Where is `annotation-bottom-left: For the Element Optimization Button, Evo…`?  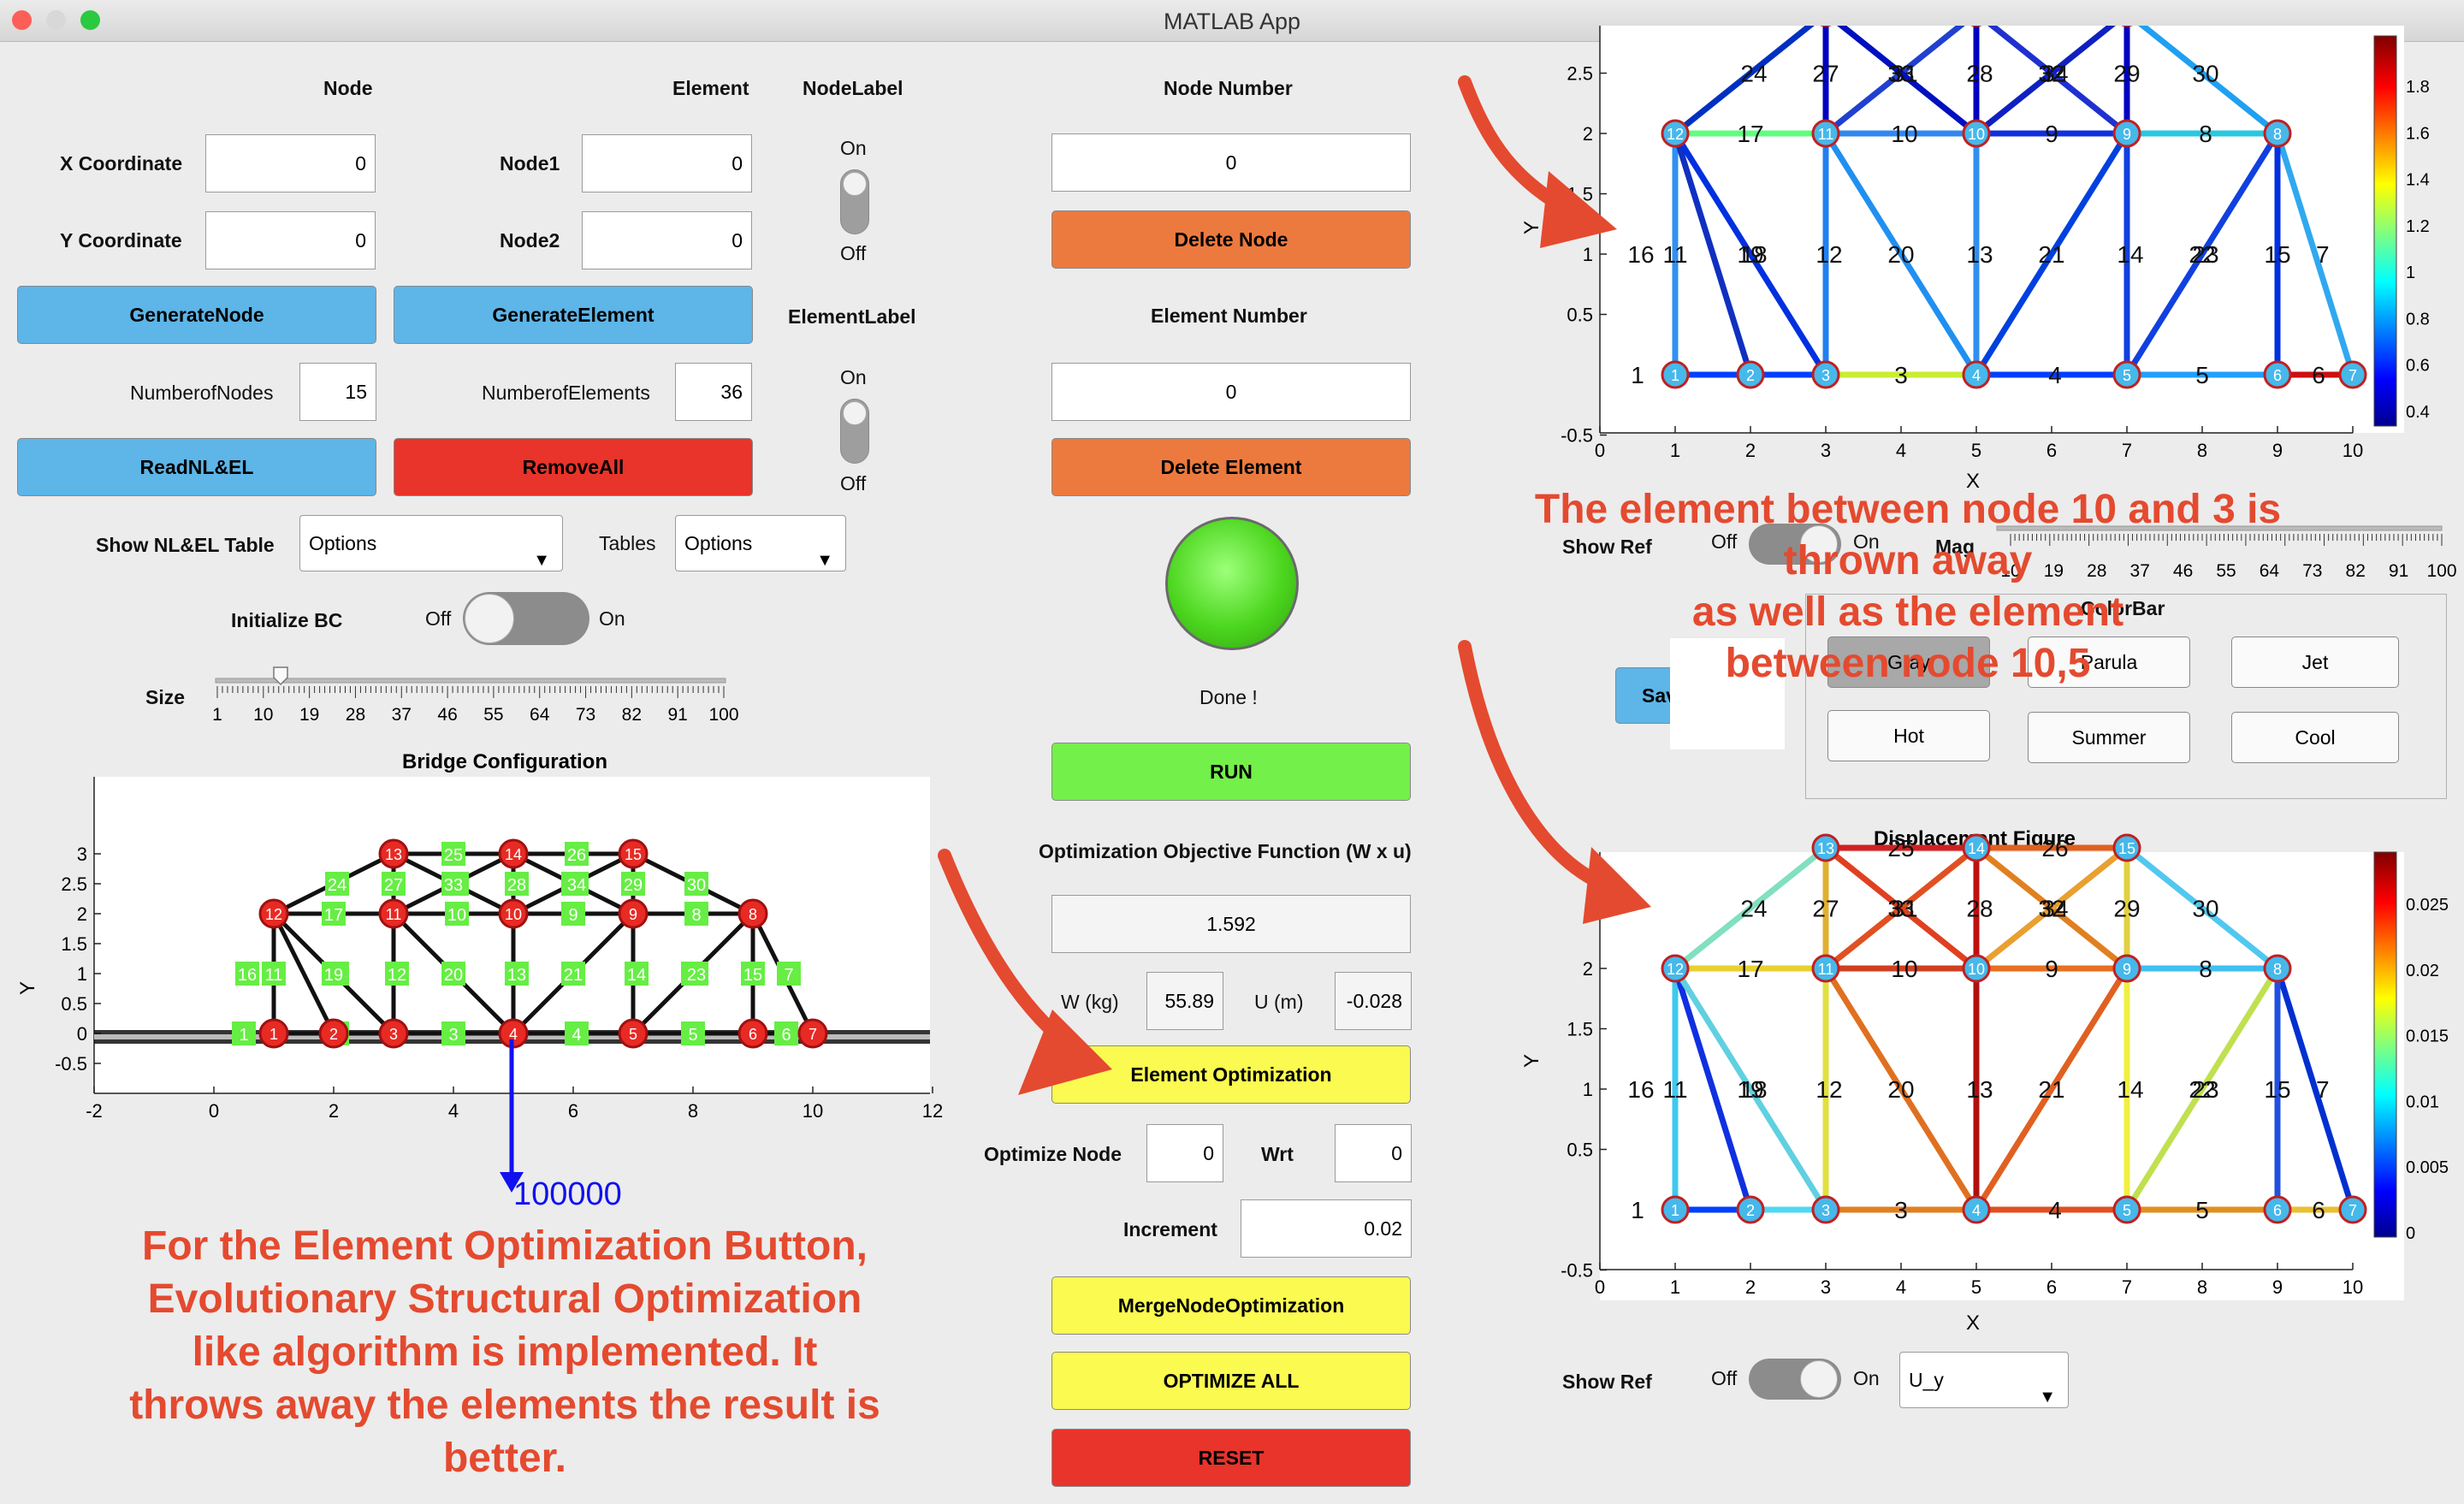 annotation-bottom-left: For the Element Optimization Button, Evo… is located at coordinates (504, 1352).